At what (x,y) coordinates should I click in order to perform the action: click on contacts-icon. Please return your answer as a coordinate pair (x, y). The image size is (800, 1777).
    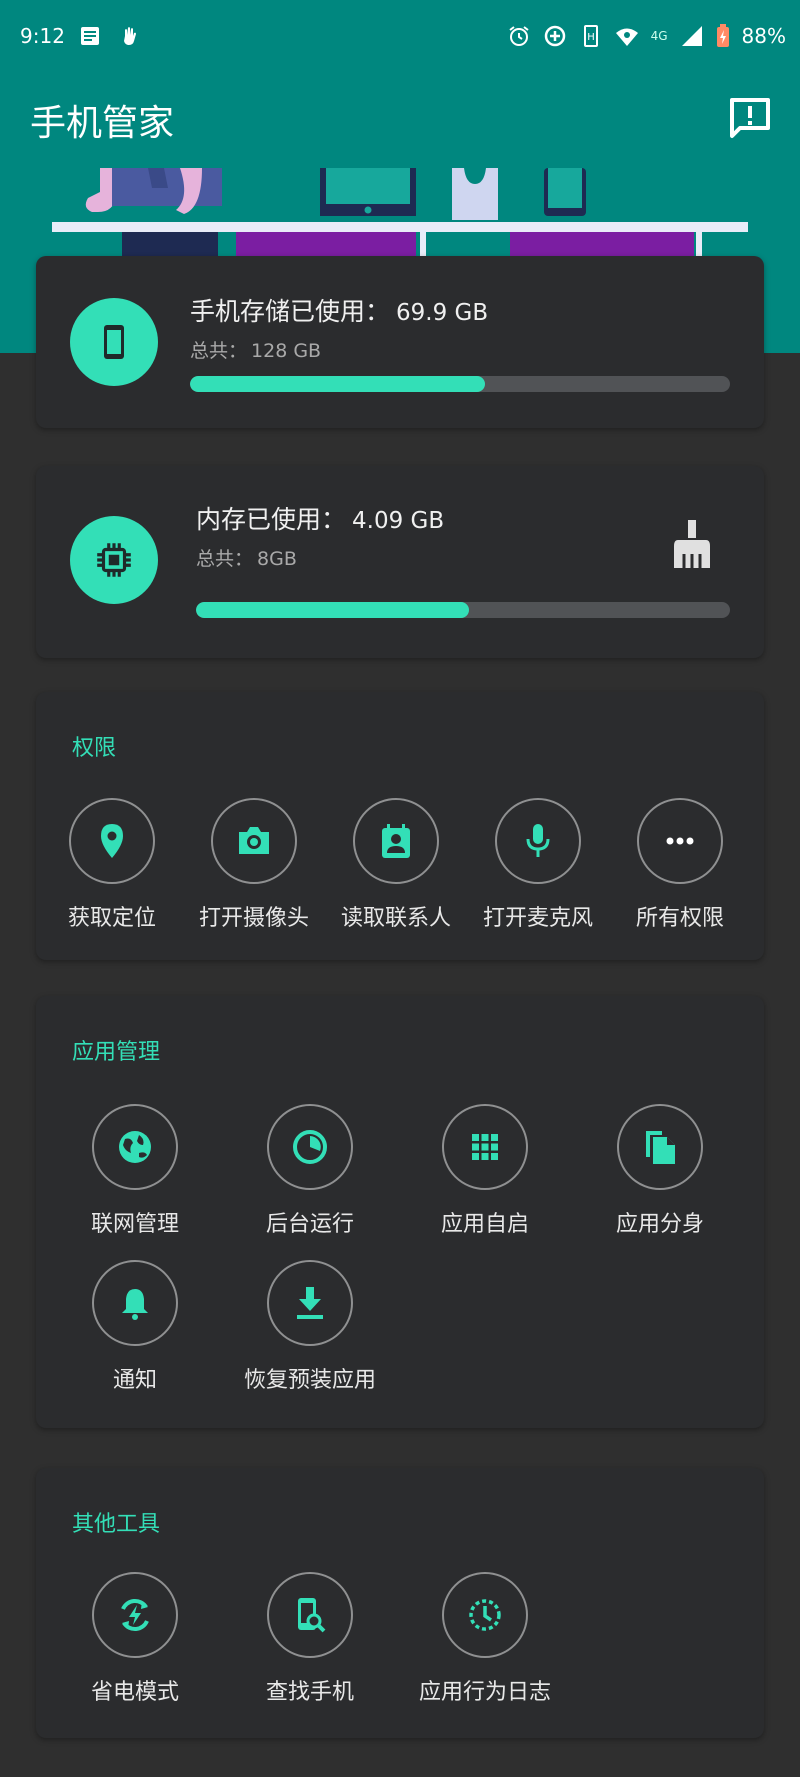
    Looking at the image, I should click on (396, 841).